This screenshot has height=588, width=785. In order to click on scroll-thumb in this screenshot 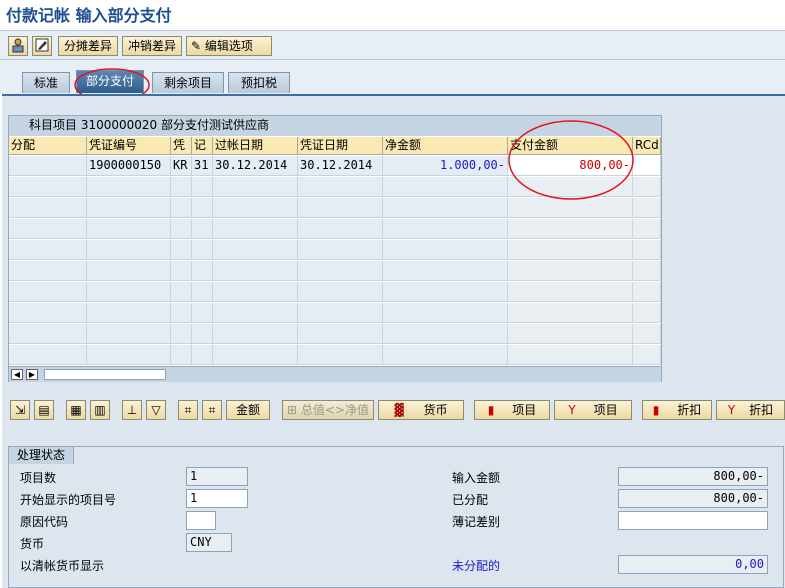, I will do `click(105, 374)`.